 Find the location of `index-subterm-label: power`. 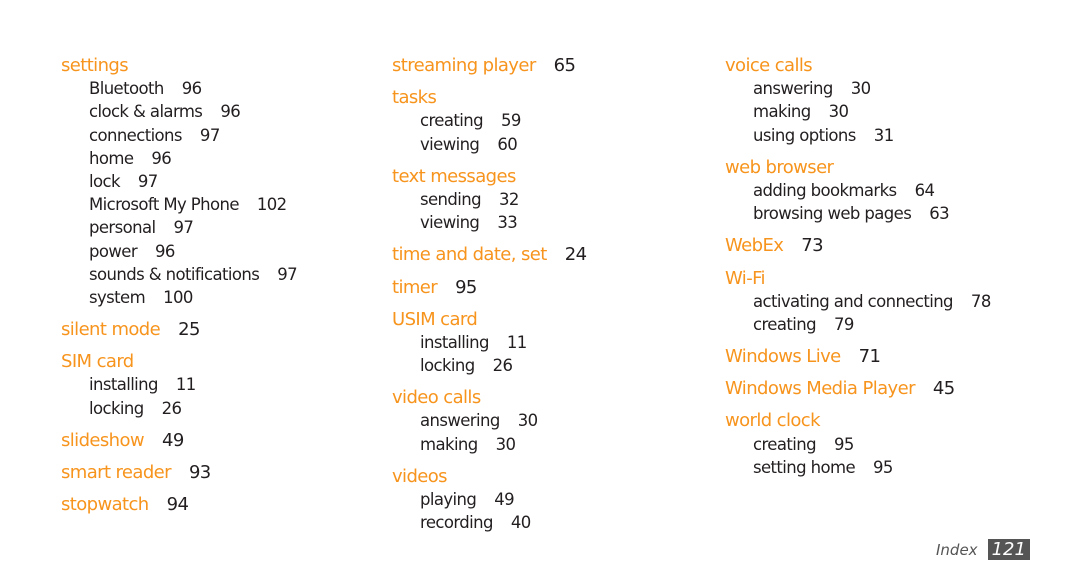

index-subterm-label: power is located at coordinates (113, 251).